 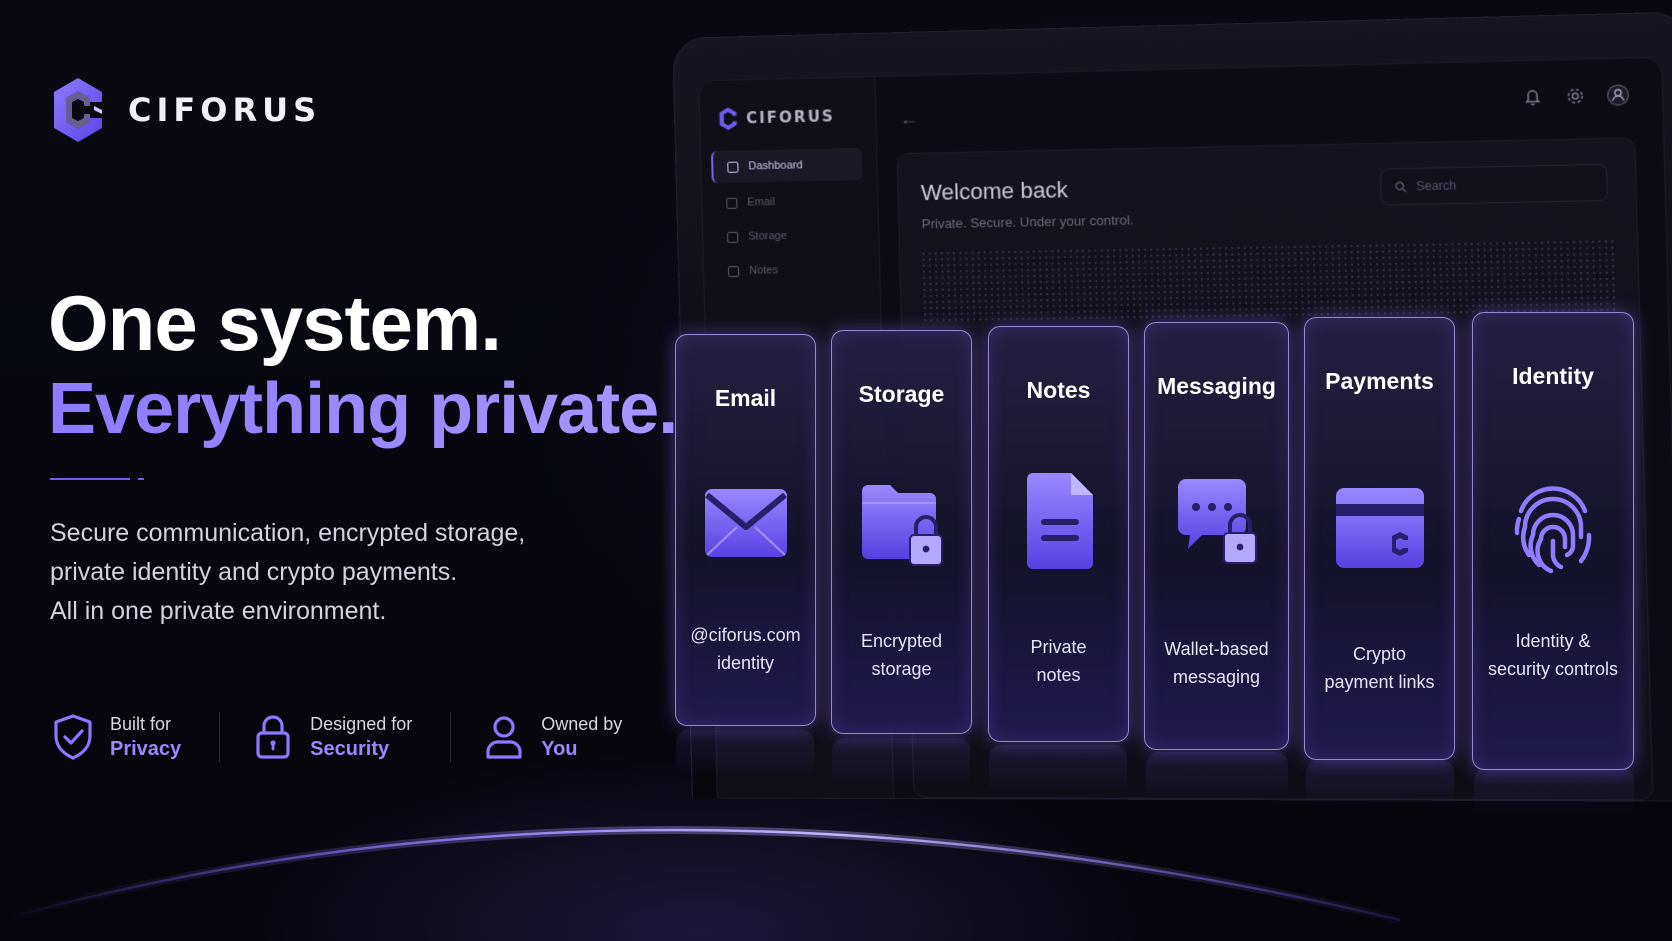 I want to click on card-title: Email, so click(x=745, y=398).